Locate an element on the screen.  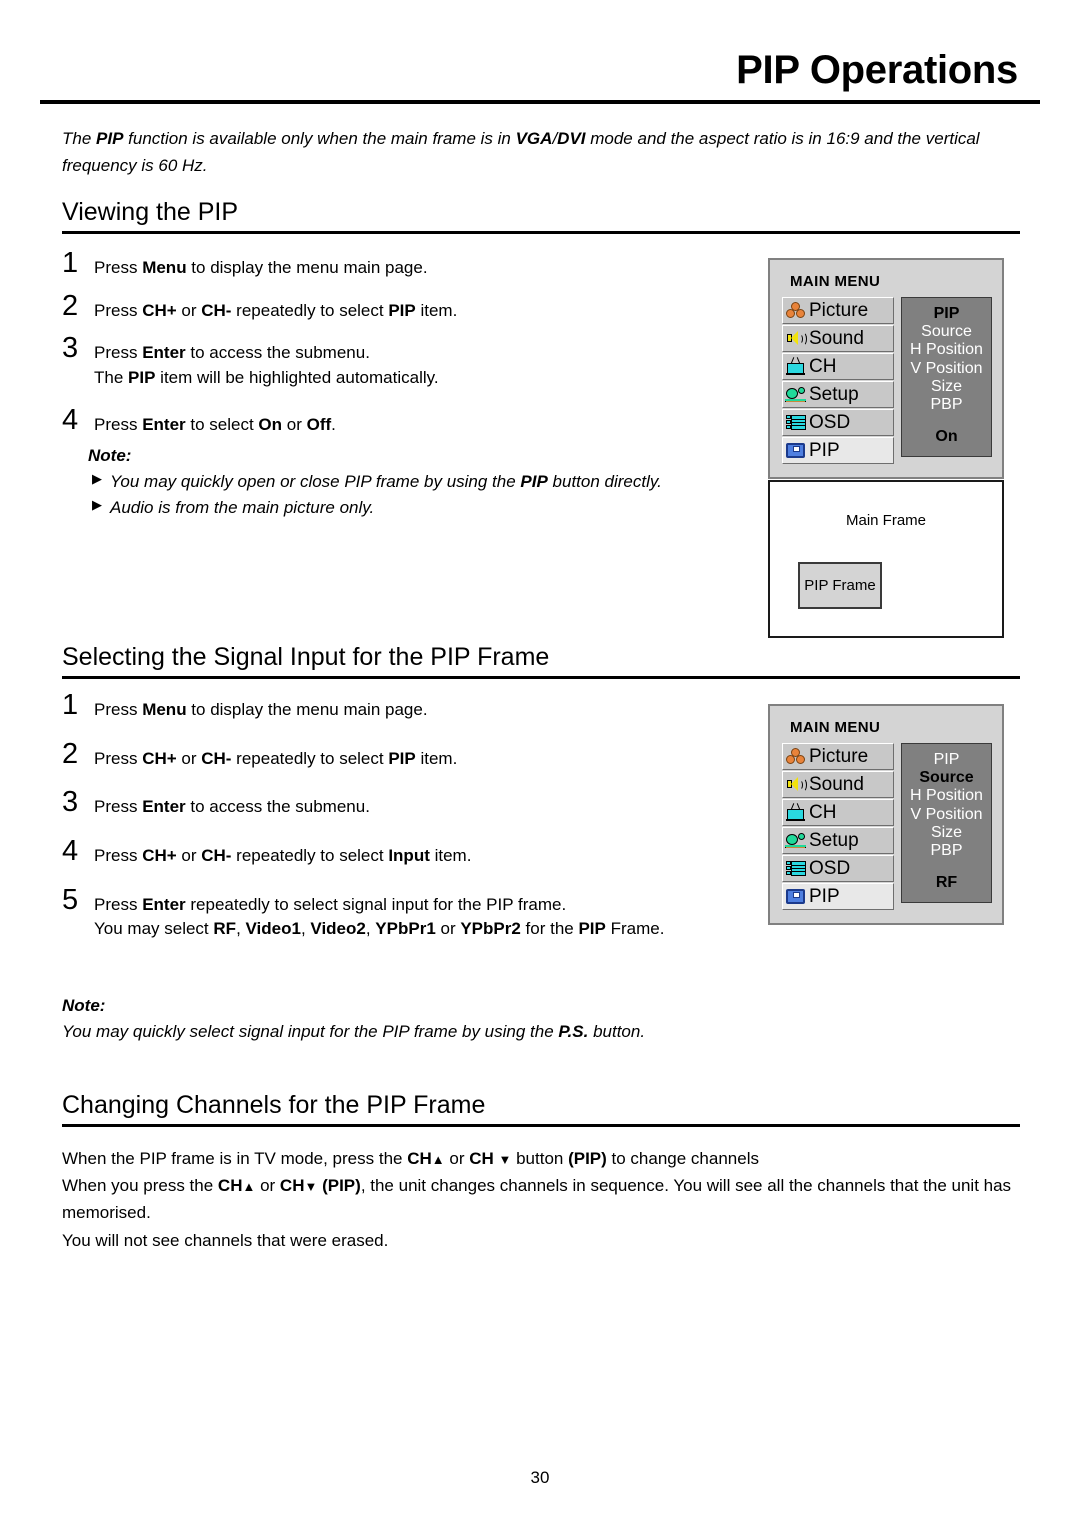
title-divider is located at coordinates (540, 102).